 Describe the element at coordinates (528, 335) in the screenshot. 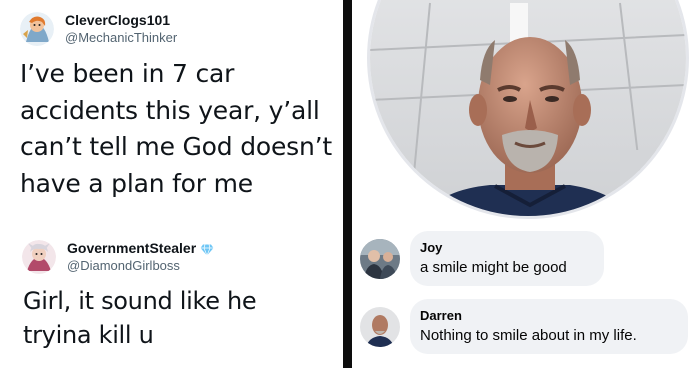

I see `comment-text: Nothing to smile about in my life.` at that location.